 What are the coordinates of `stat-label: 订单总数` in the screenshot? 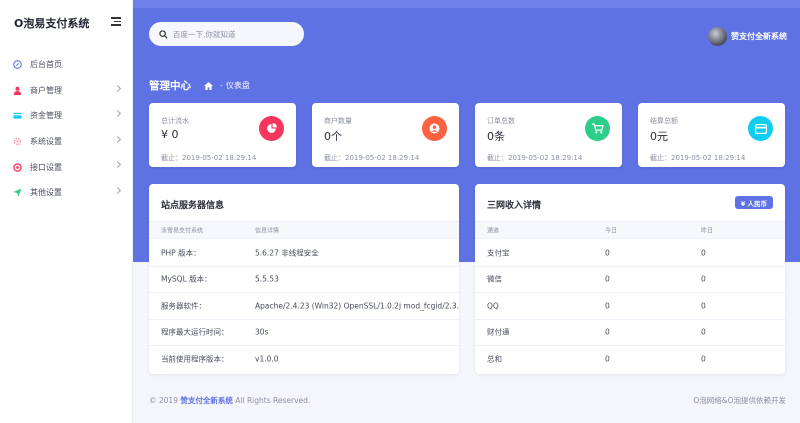 It's located at (501, 121).